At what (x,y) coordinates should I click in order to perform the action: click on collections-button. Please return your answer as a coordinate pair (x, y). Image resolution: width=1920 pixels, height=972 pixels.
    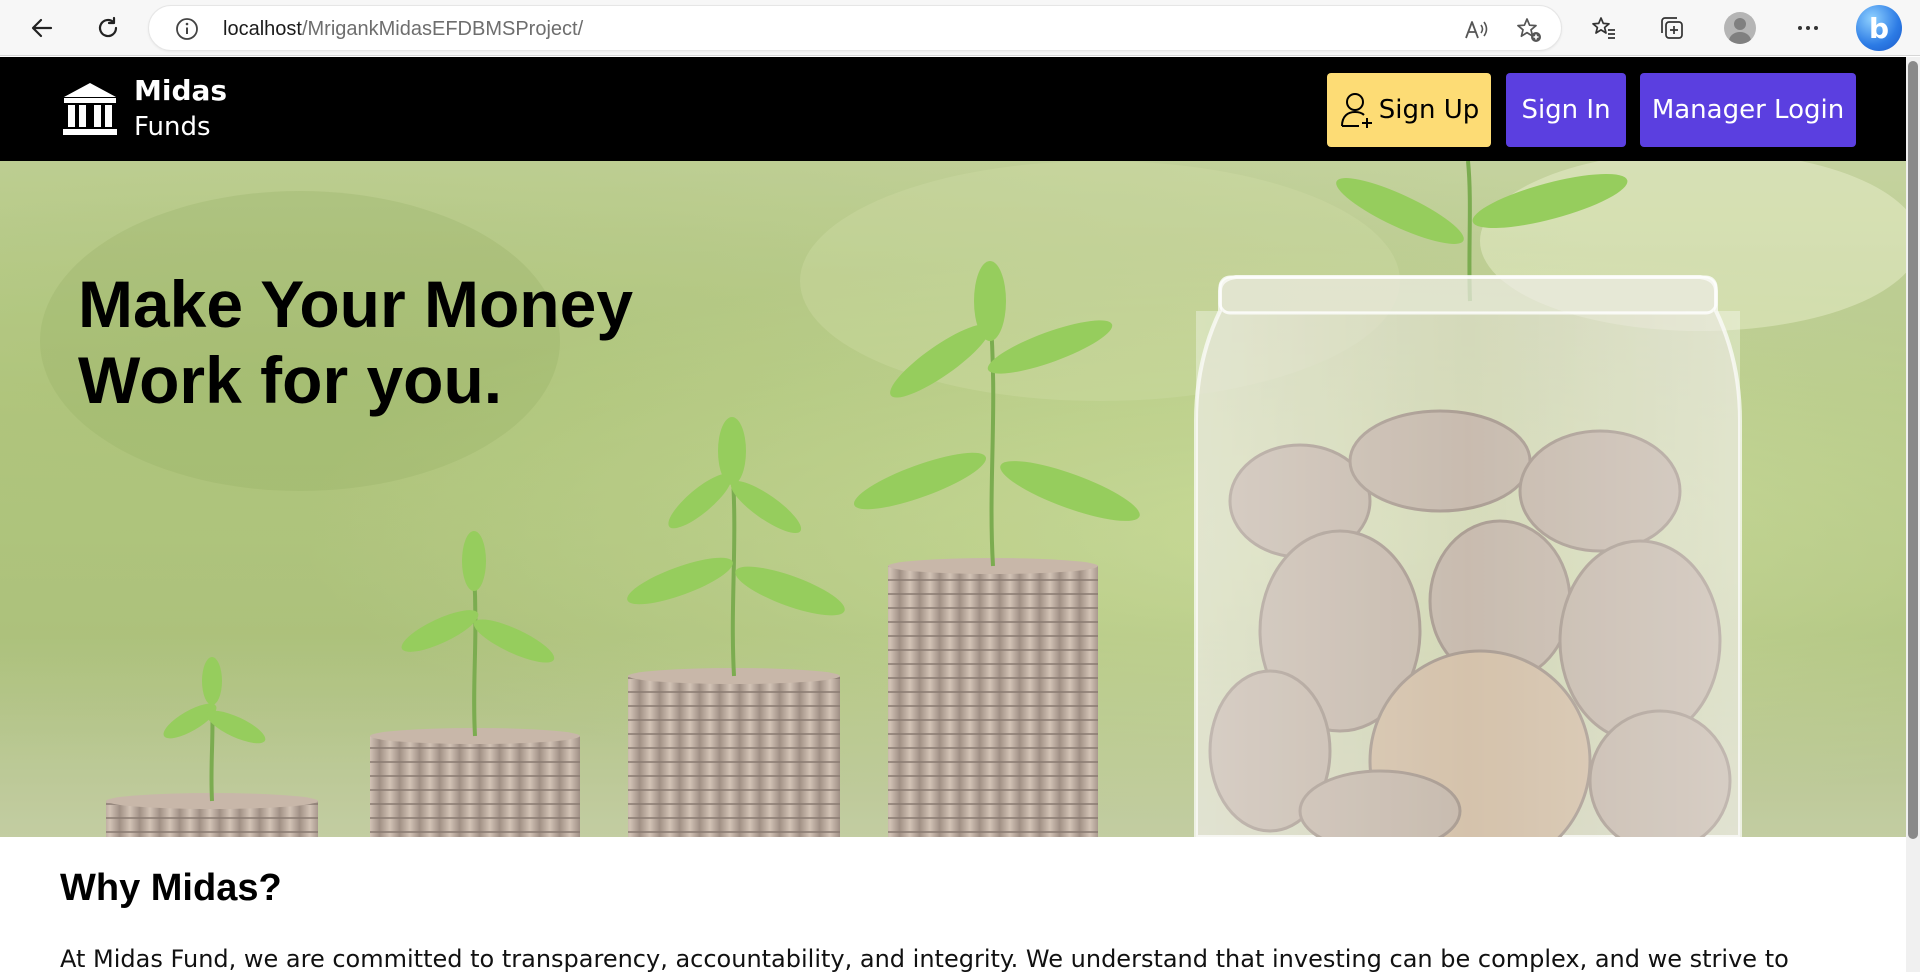
    Looking at the image, I should click on (1672, 28).